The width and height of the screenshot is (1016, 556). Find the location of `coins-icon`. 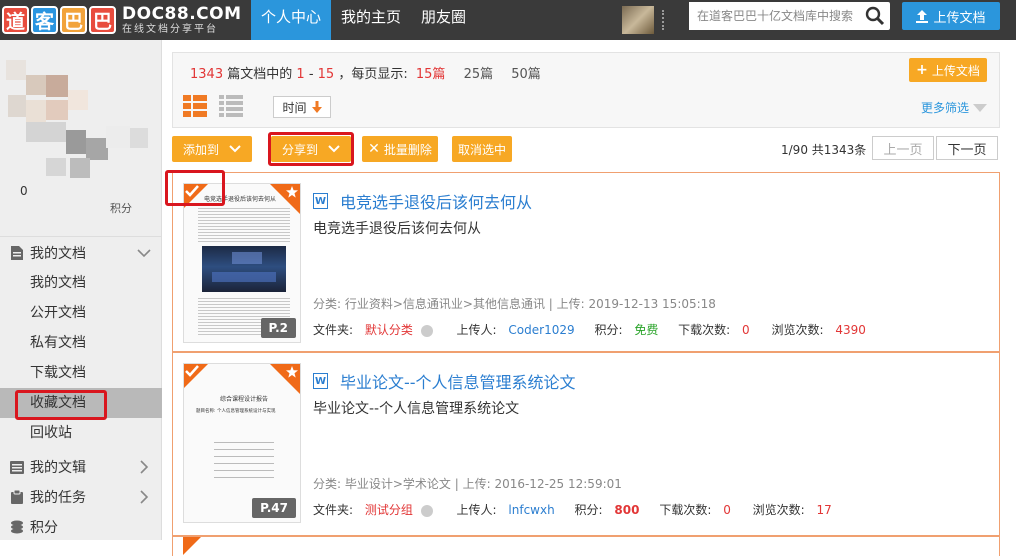

coins-icon is located at coordinates (17, 527).